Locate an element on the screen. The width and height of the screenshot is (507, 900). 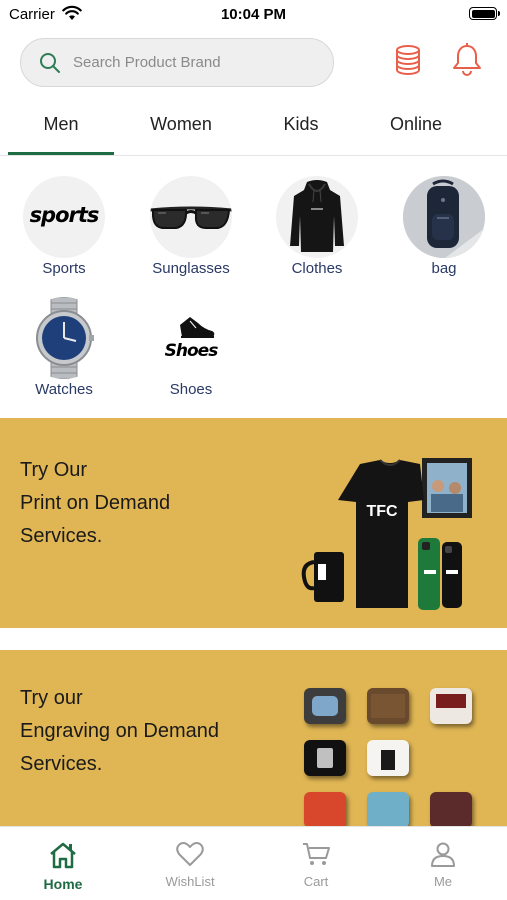
nav-me: Me is located at coordinates (443, 865).